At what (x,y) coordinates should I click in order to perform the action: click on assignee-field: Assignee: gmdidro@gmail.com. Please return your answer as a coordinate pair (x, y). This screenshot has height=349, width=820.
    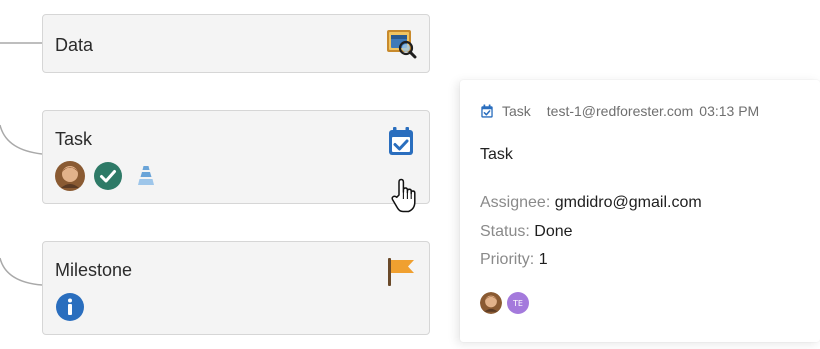
    Looking at the image, I should click on (591, 203).